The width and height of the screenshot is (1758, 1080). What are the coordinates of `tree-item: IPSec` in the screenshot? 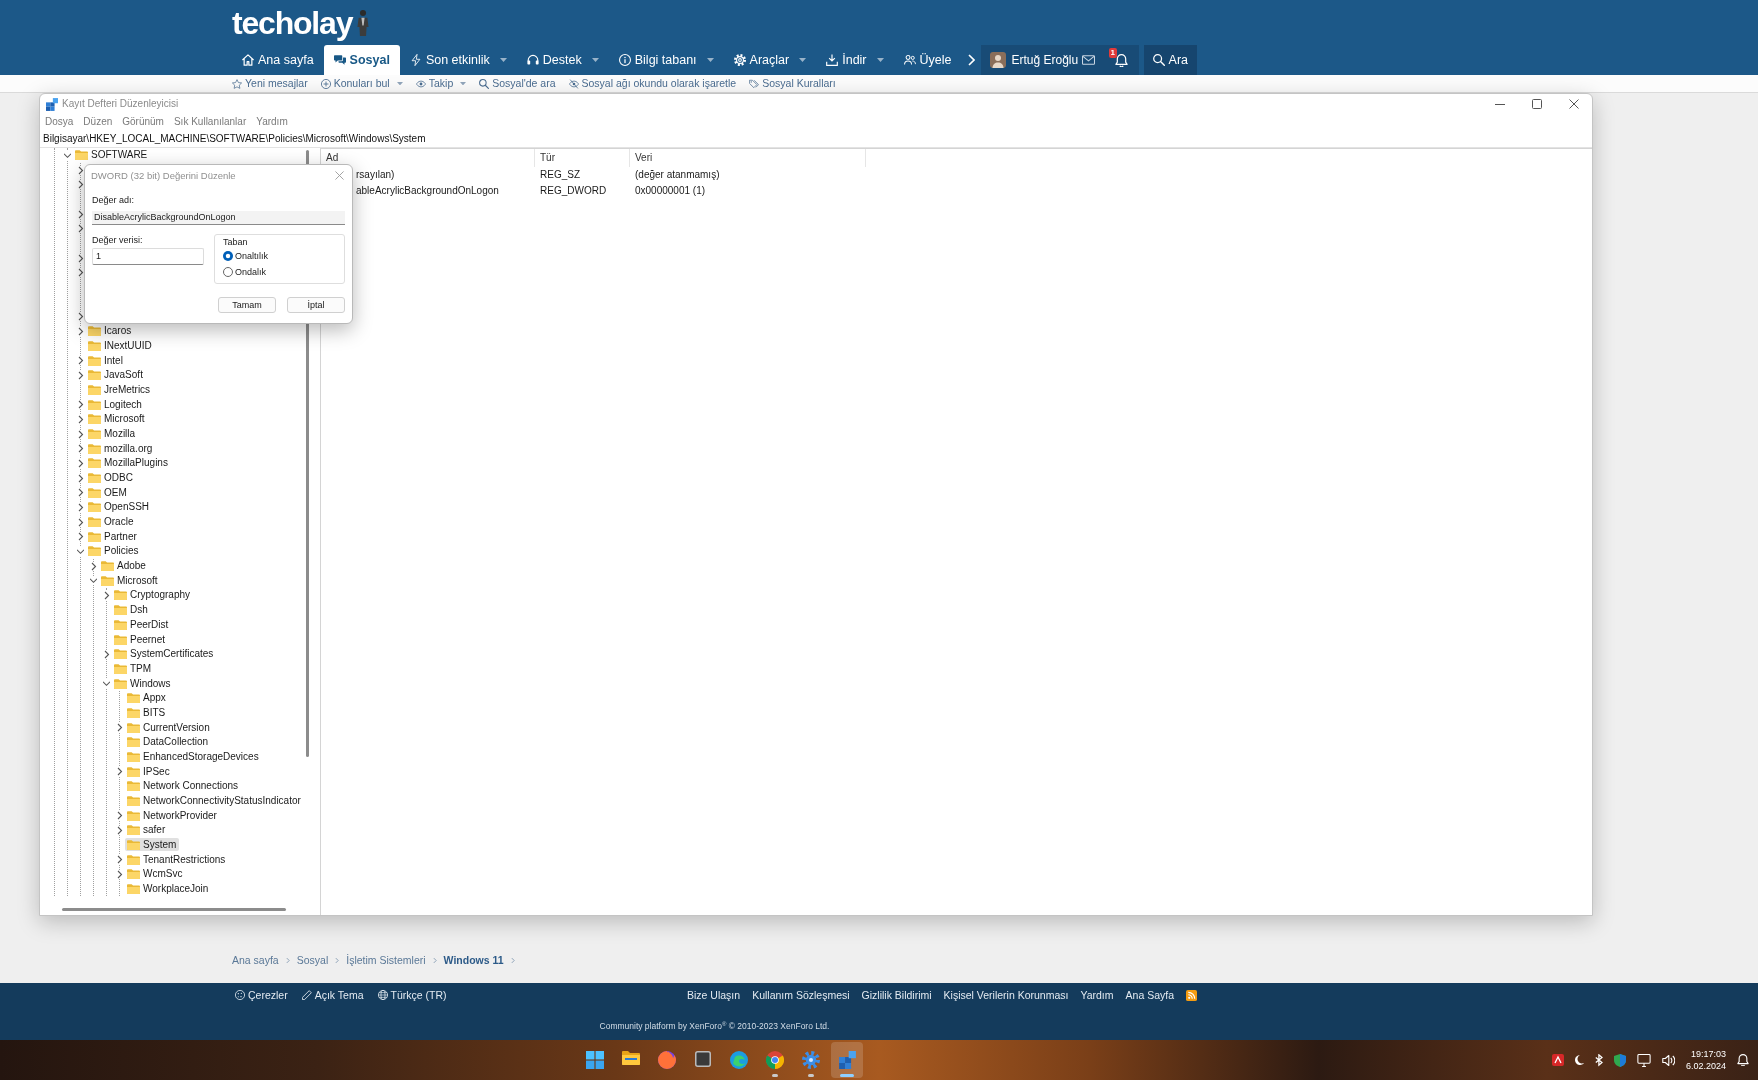 It's located at (149, 772).